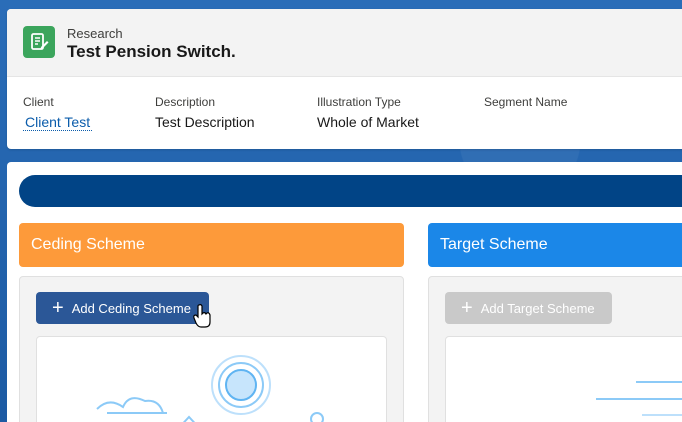 This screenshot has width=682, height=422. What do you see at coordinates (537, 308) in the screenshot?
I see `add-target-scheme-label: Add Target Scheme` at bounding box center [537, 308].